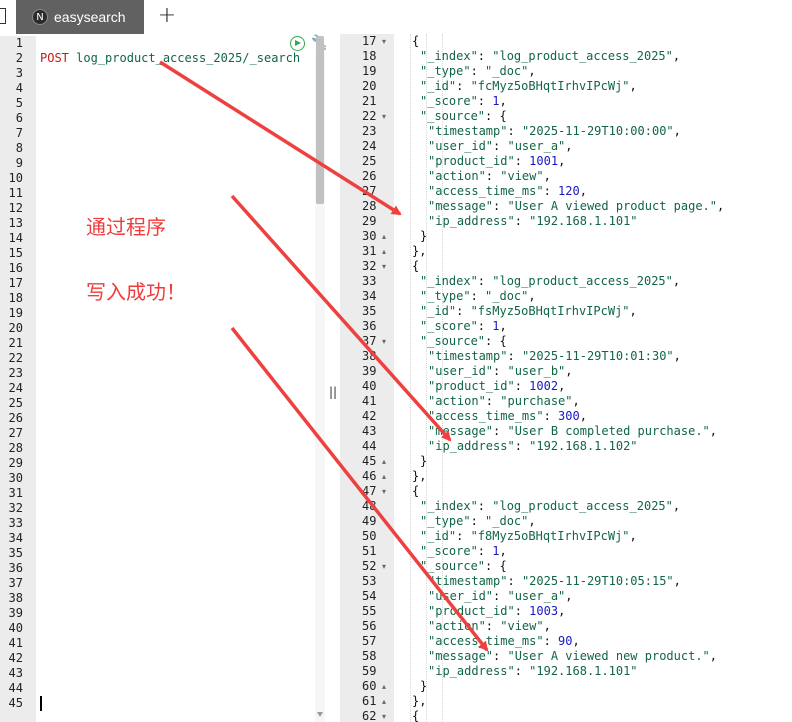 This screenshot has height=722, width=792. I want to click on line-number: 9, so click(19, 163).